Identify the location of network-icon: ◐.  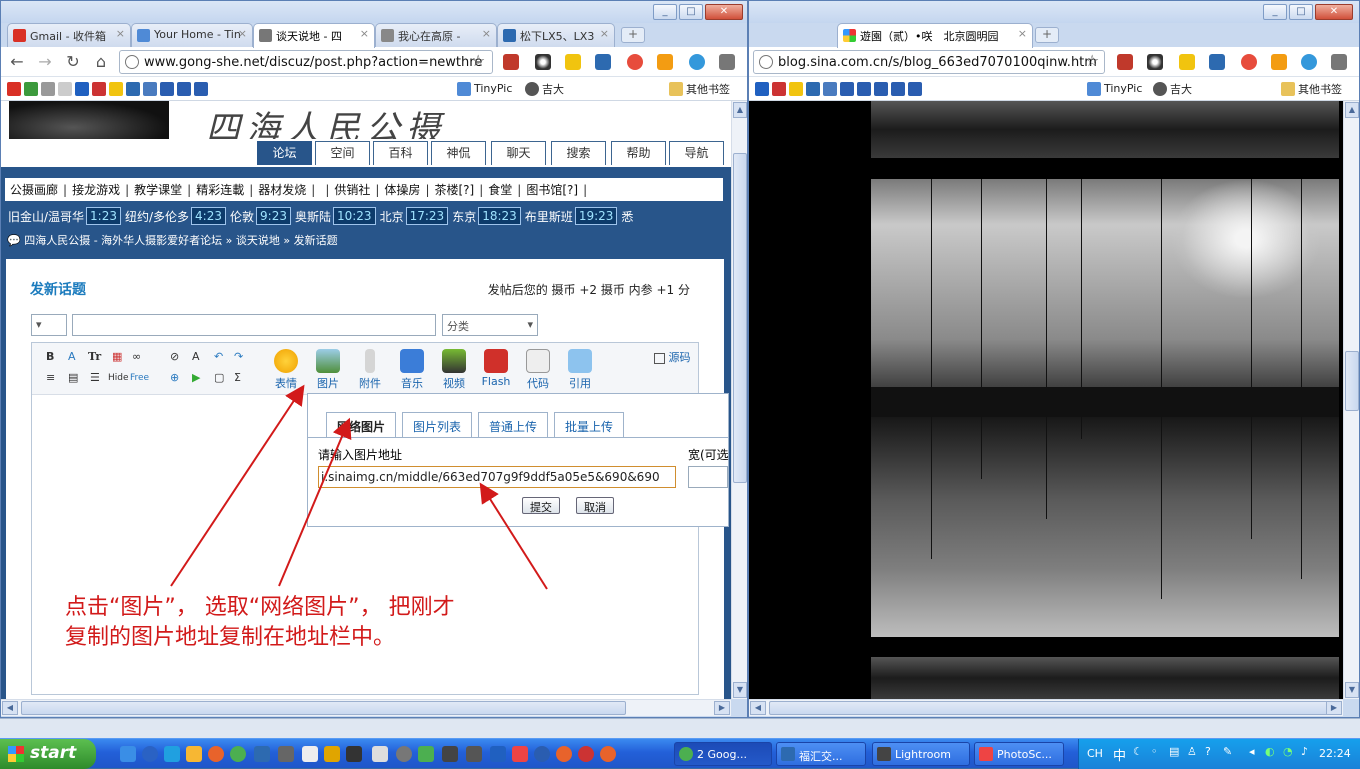
(1270, 751).